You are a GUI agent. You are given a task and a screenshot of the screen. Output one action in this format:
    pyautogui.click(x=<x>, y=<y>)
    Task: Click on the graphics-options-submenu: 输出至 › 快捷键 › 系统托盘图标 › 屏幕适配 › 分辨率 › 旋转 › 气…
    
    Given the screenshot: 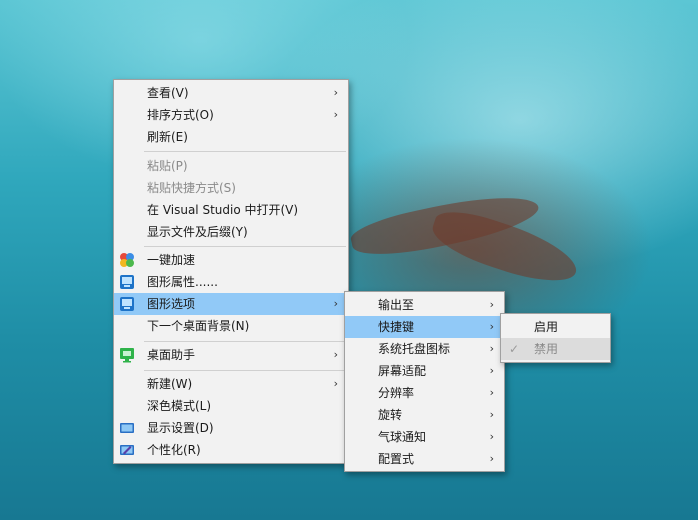 What is the action you would take?
    pyautogui.click(x=424, y=381)
    